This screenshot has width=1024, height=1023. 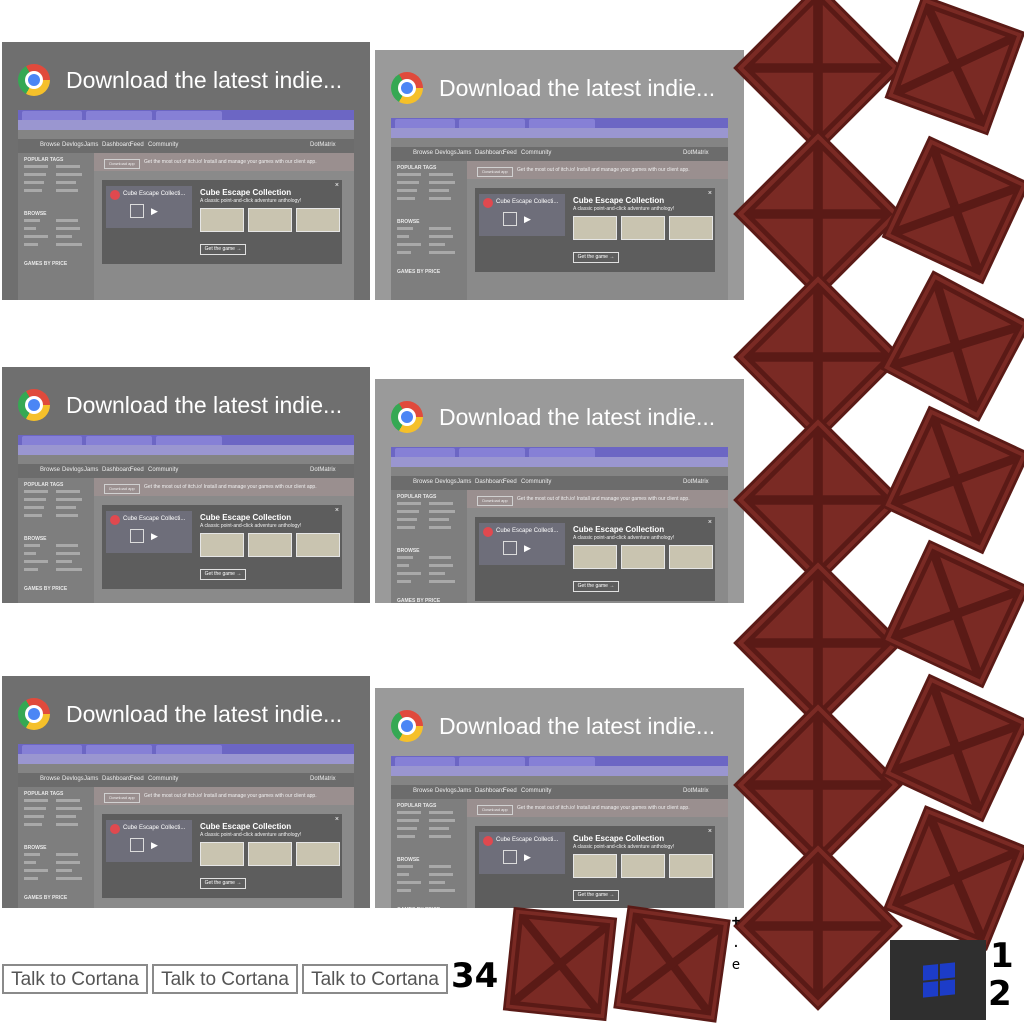 What do you see at coordinates (407, 417) in the screenshot?
I see `chrome-icon` at bounding box center [407, 417].